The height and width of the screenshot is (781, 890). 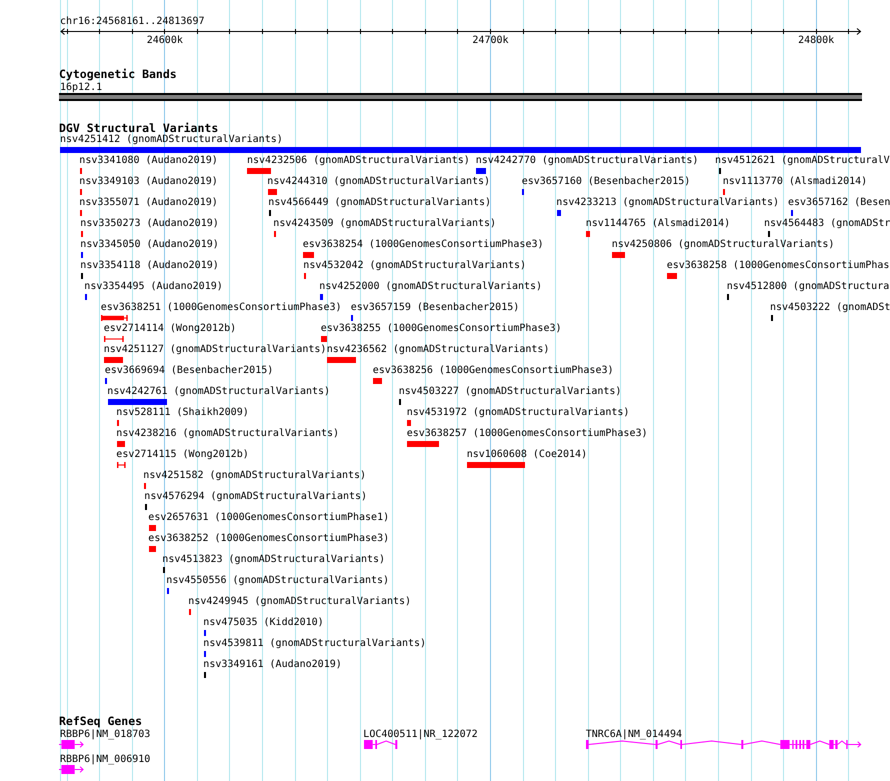 I want to click on variant-label: nsv1060608 (Coe2014), so click(x=527, y=454).